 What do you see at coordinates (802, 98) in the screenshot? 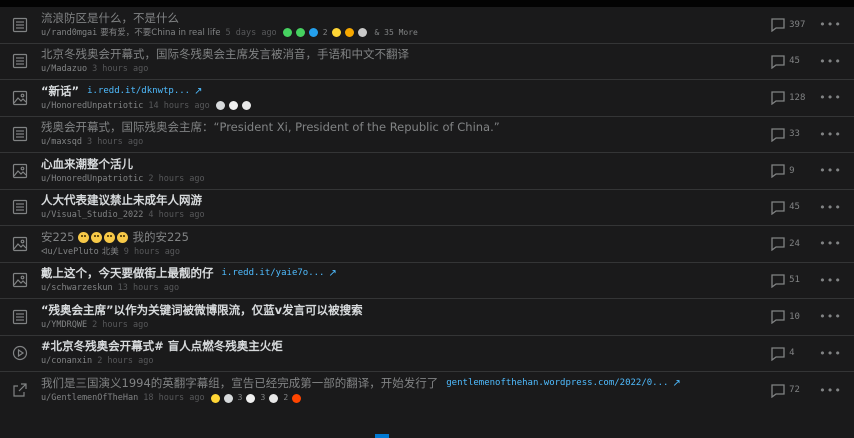
I see `comment-count: 128` at bounding box center [802, 98].